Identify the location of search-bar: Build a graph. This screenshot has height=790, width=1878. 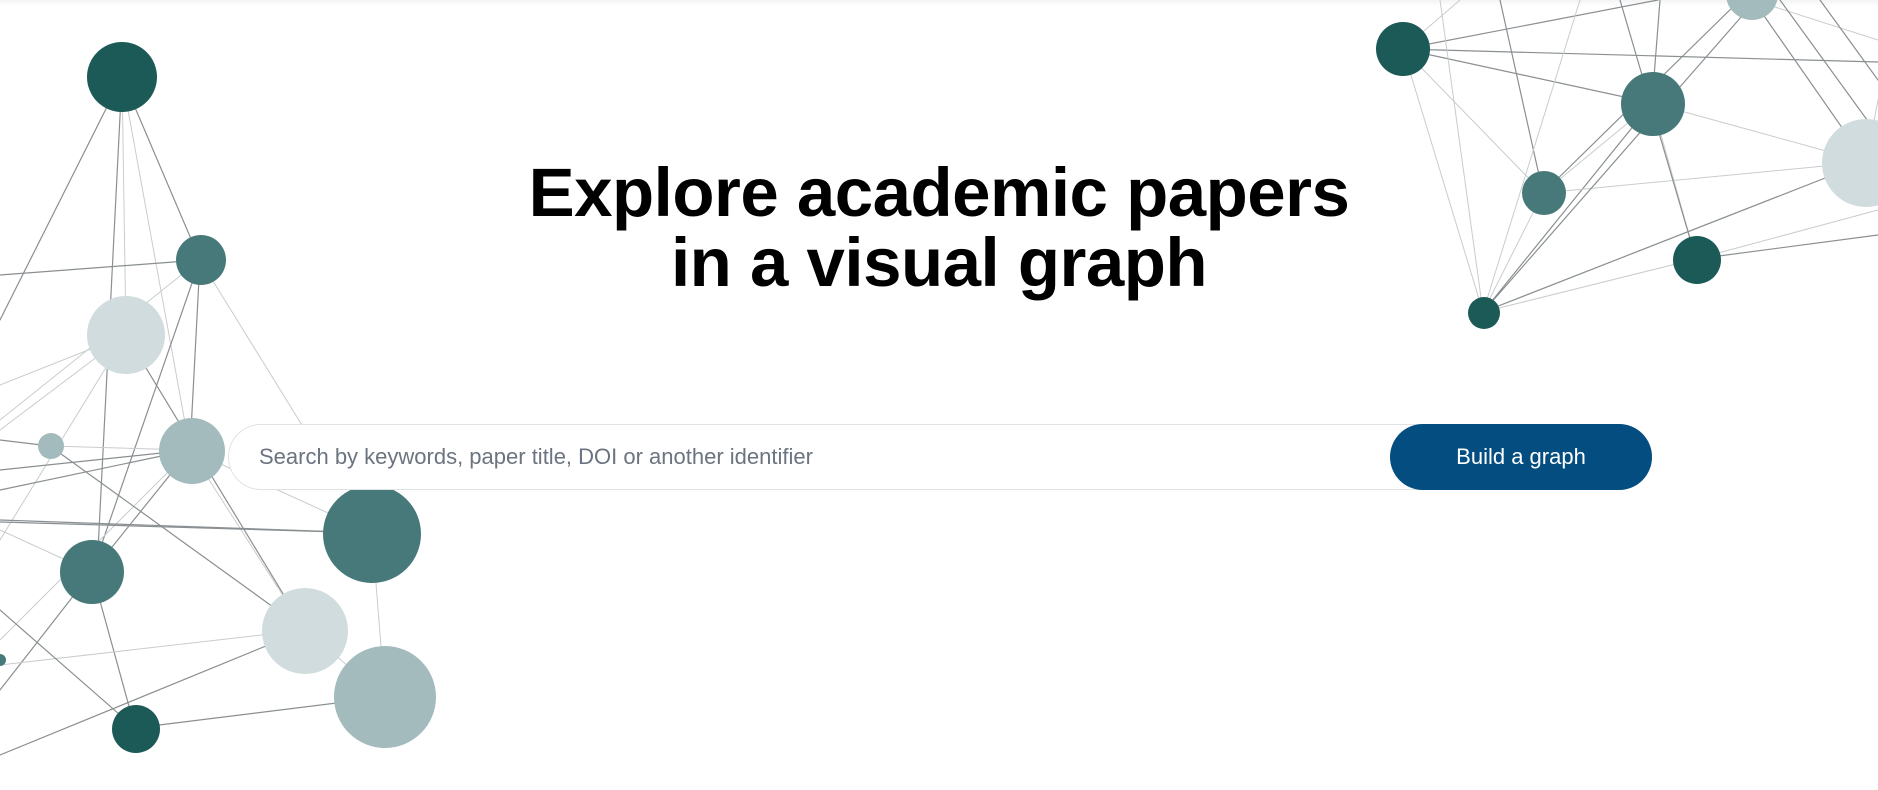
(940, 457).